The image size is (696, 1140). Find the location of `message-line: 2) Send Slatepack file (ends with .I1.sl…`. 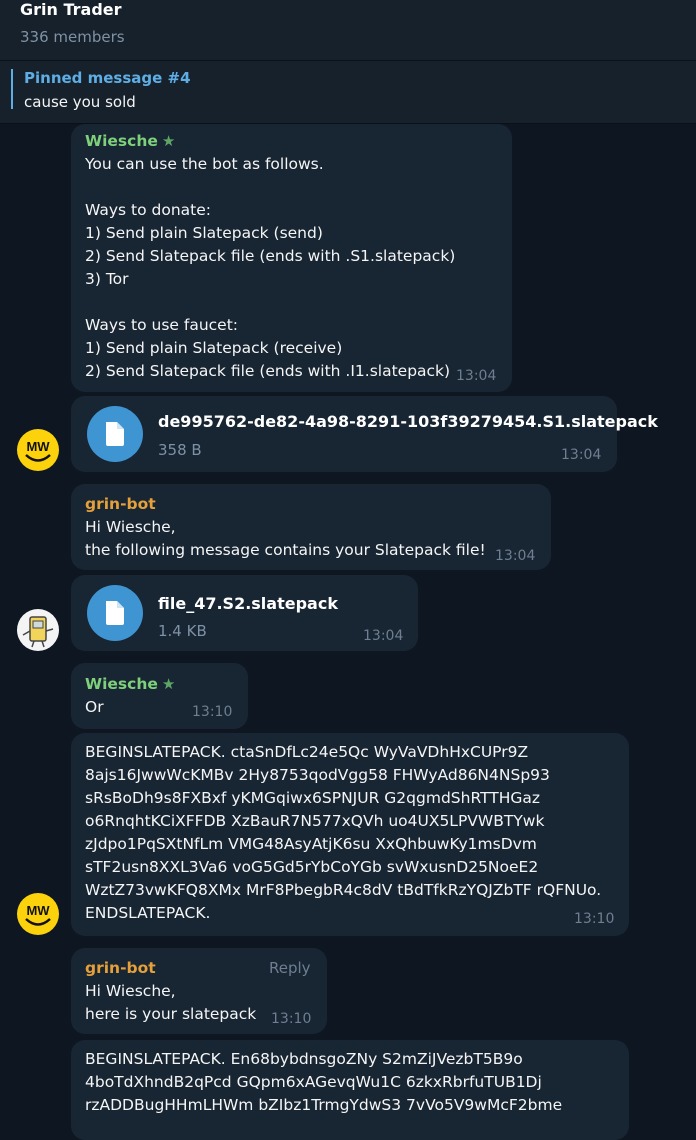

message-line: 2) Send Slatepack file (ends with .I1.sl… is located at coordinates (268, 371).